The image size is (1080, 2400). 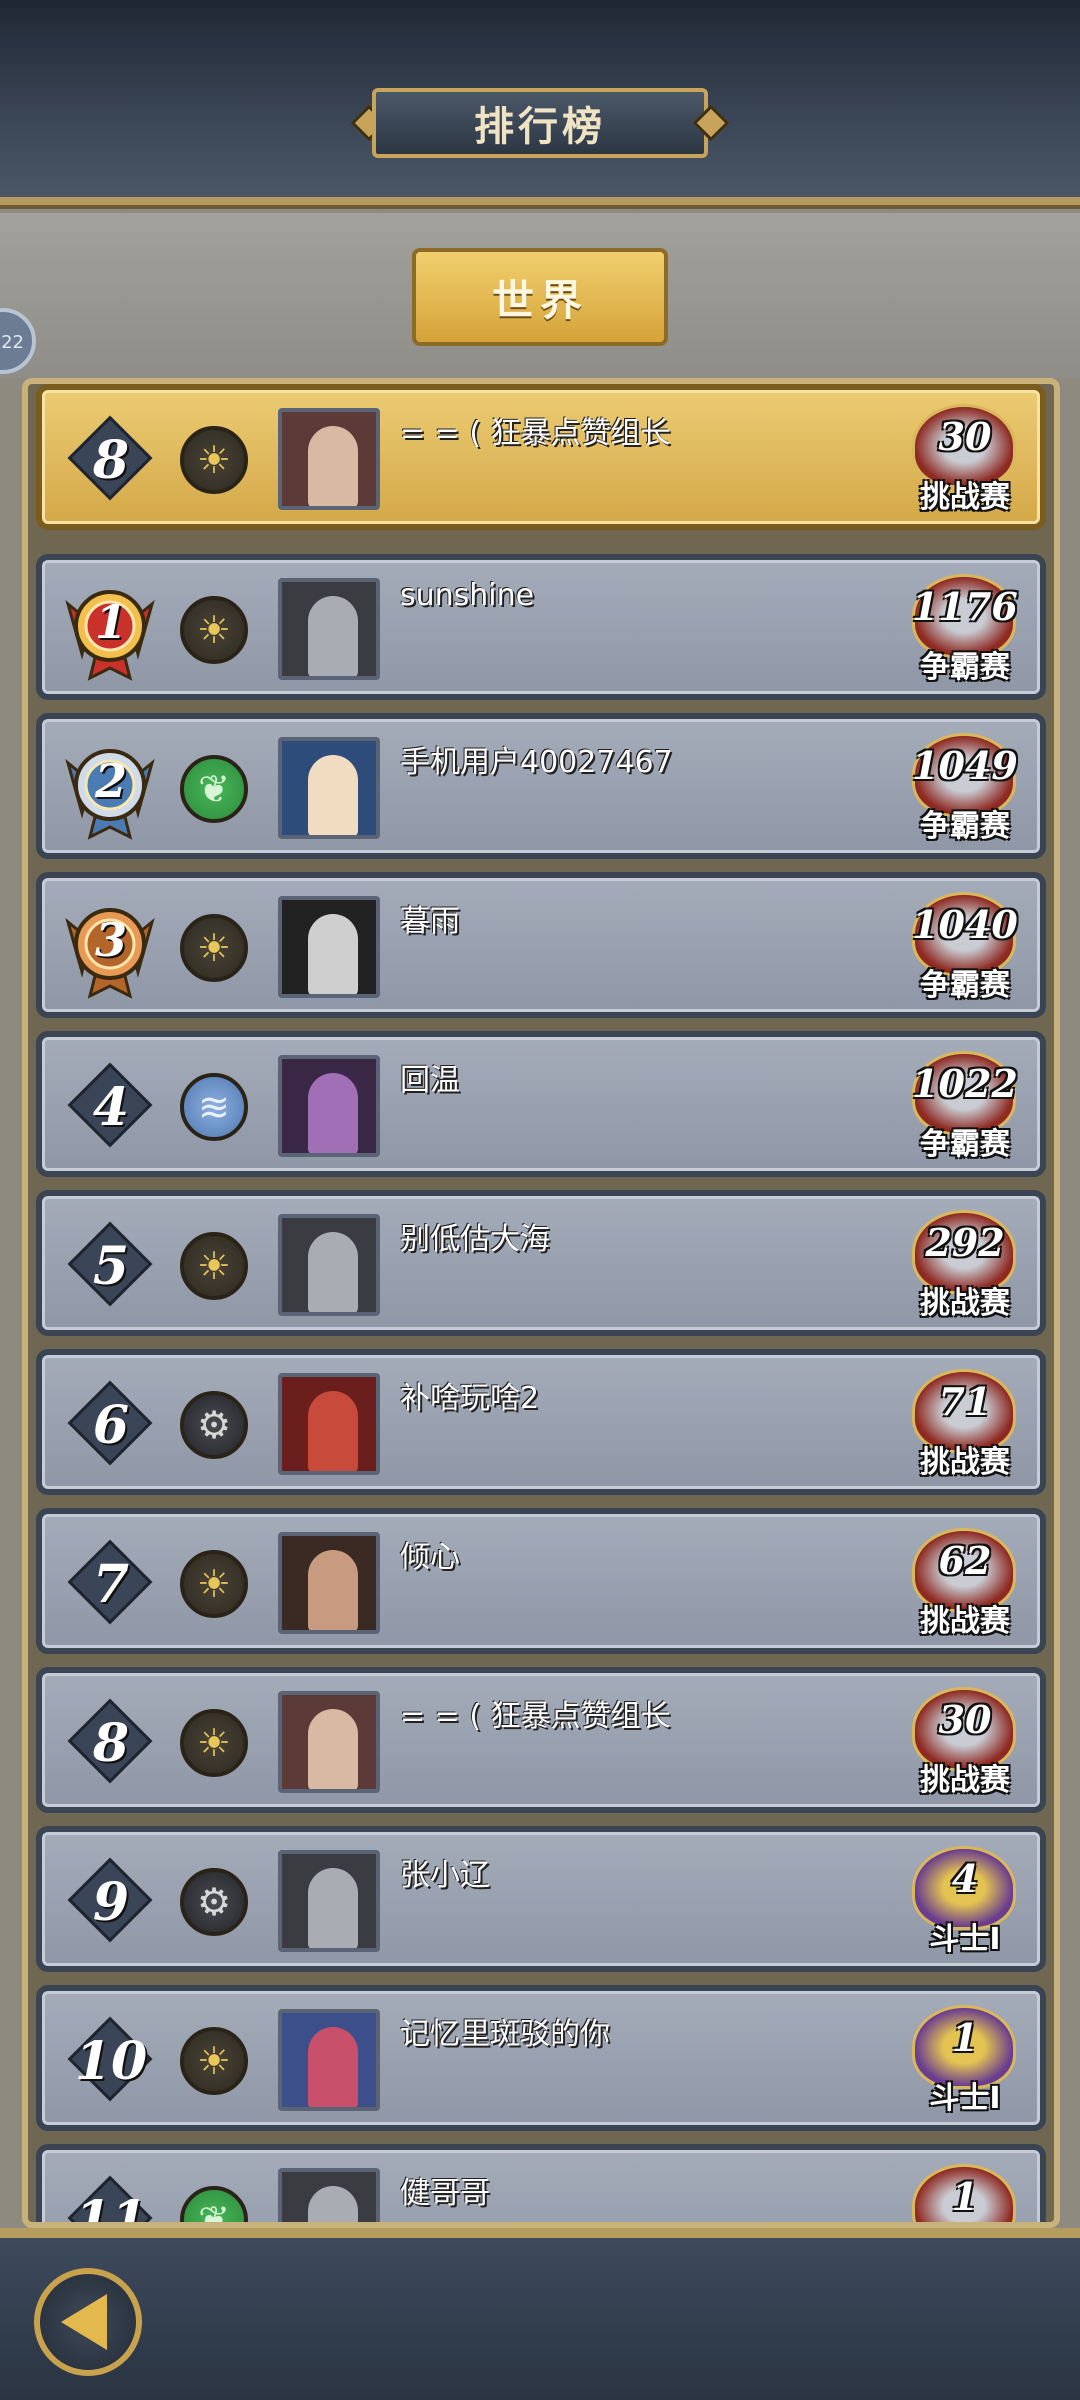 I want to click on score-badge: 1040 争霸赛, so click(x=965, y=947).